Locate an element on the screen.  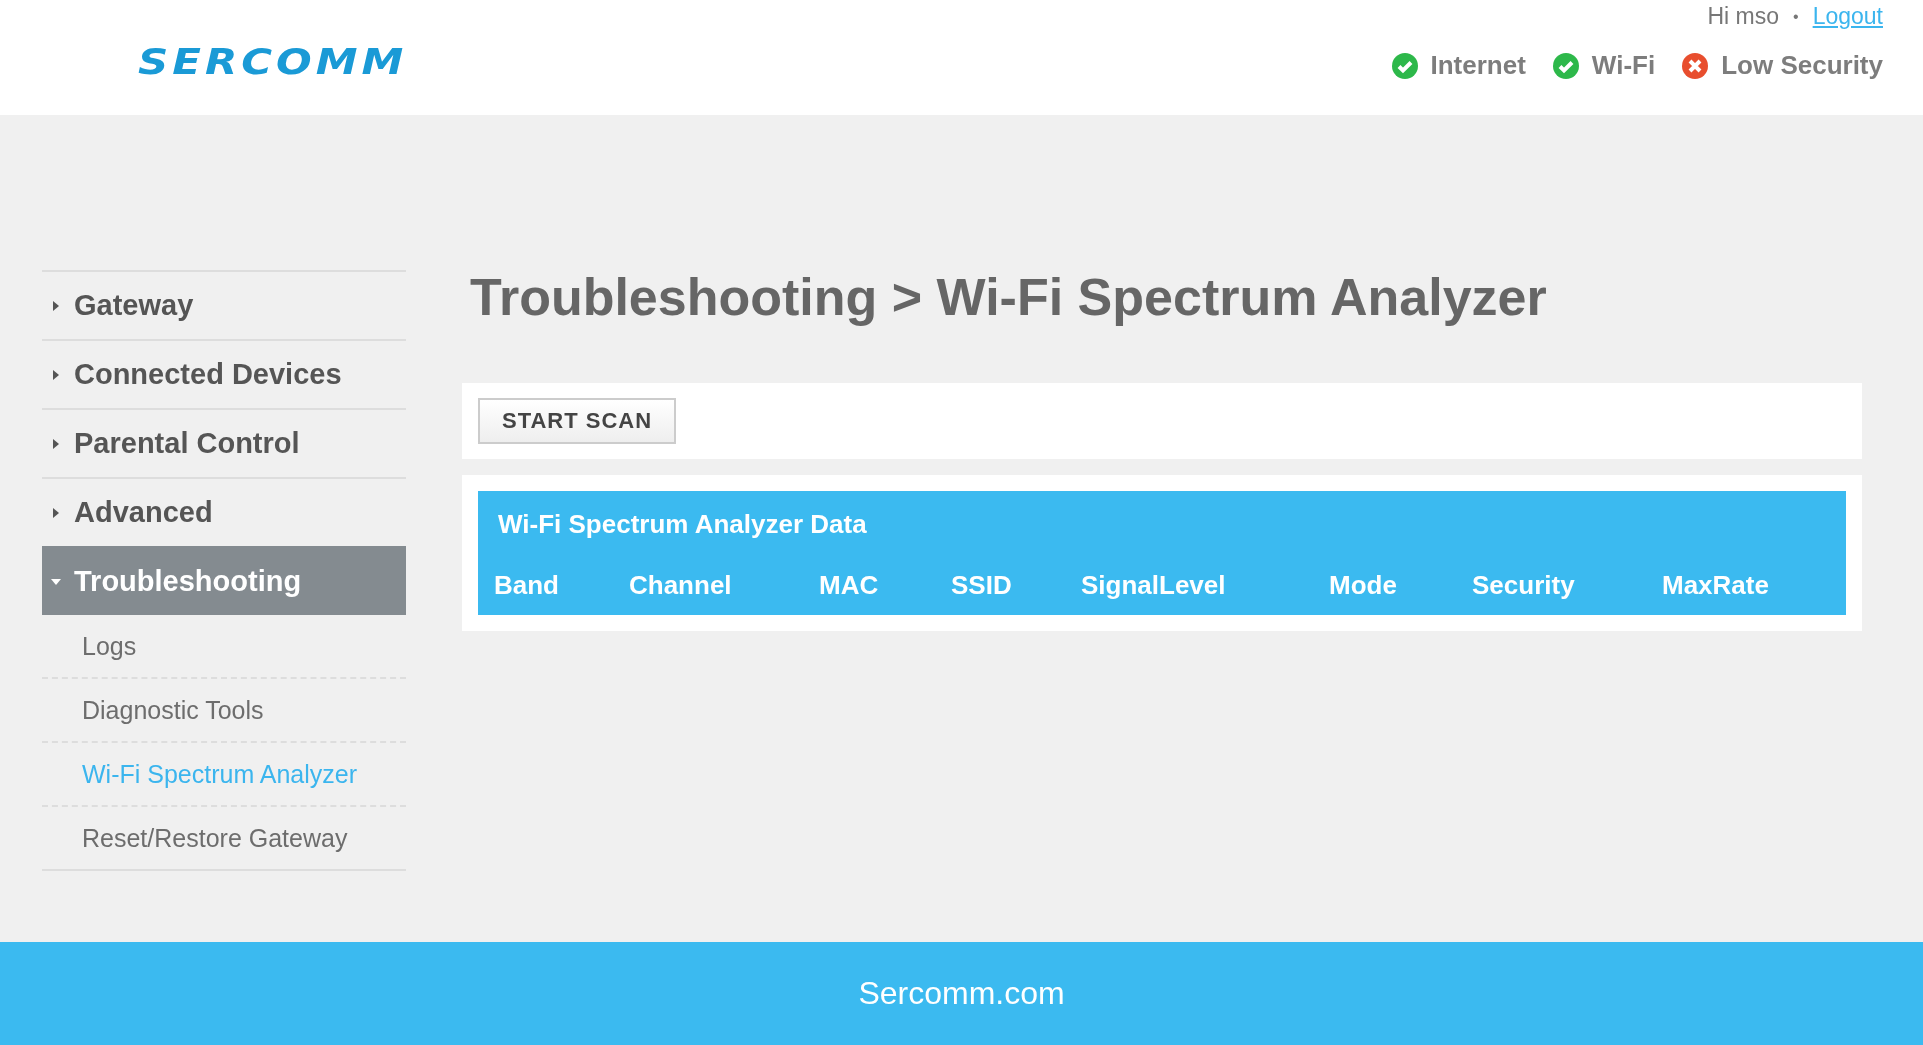
sidebar-subitem: Logs is located at coordinates (224, 647).